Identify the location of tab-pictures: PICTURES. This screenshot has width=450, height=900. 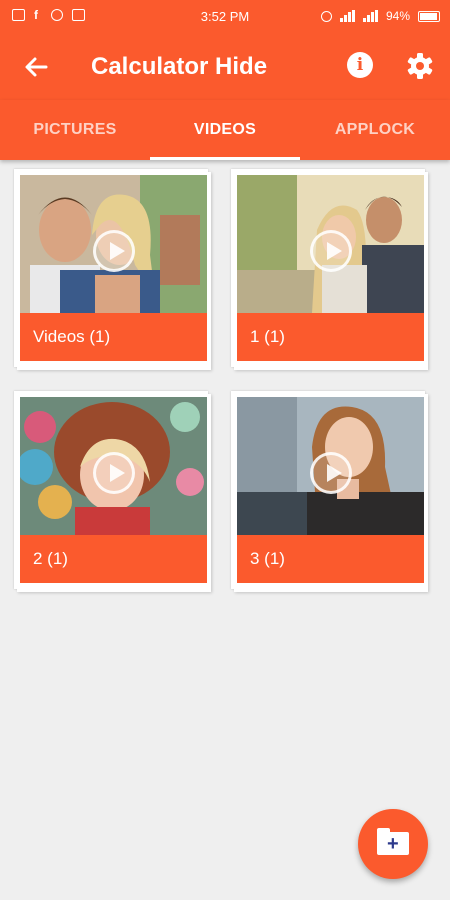
(75, 130).